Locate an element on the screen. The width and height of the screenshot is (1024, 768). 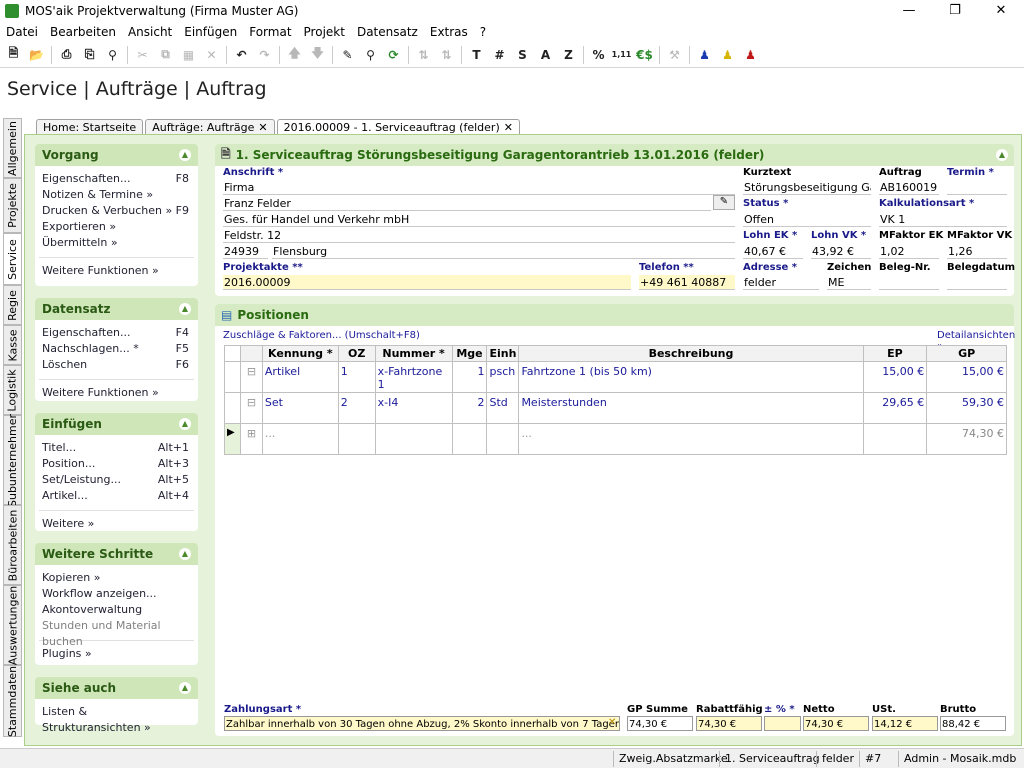
task-plugins: Plugins » is located at coordinates (116, 654).